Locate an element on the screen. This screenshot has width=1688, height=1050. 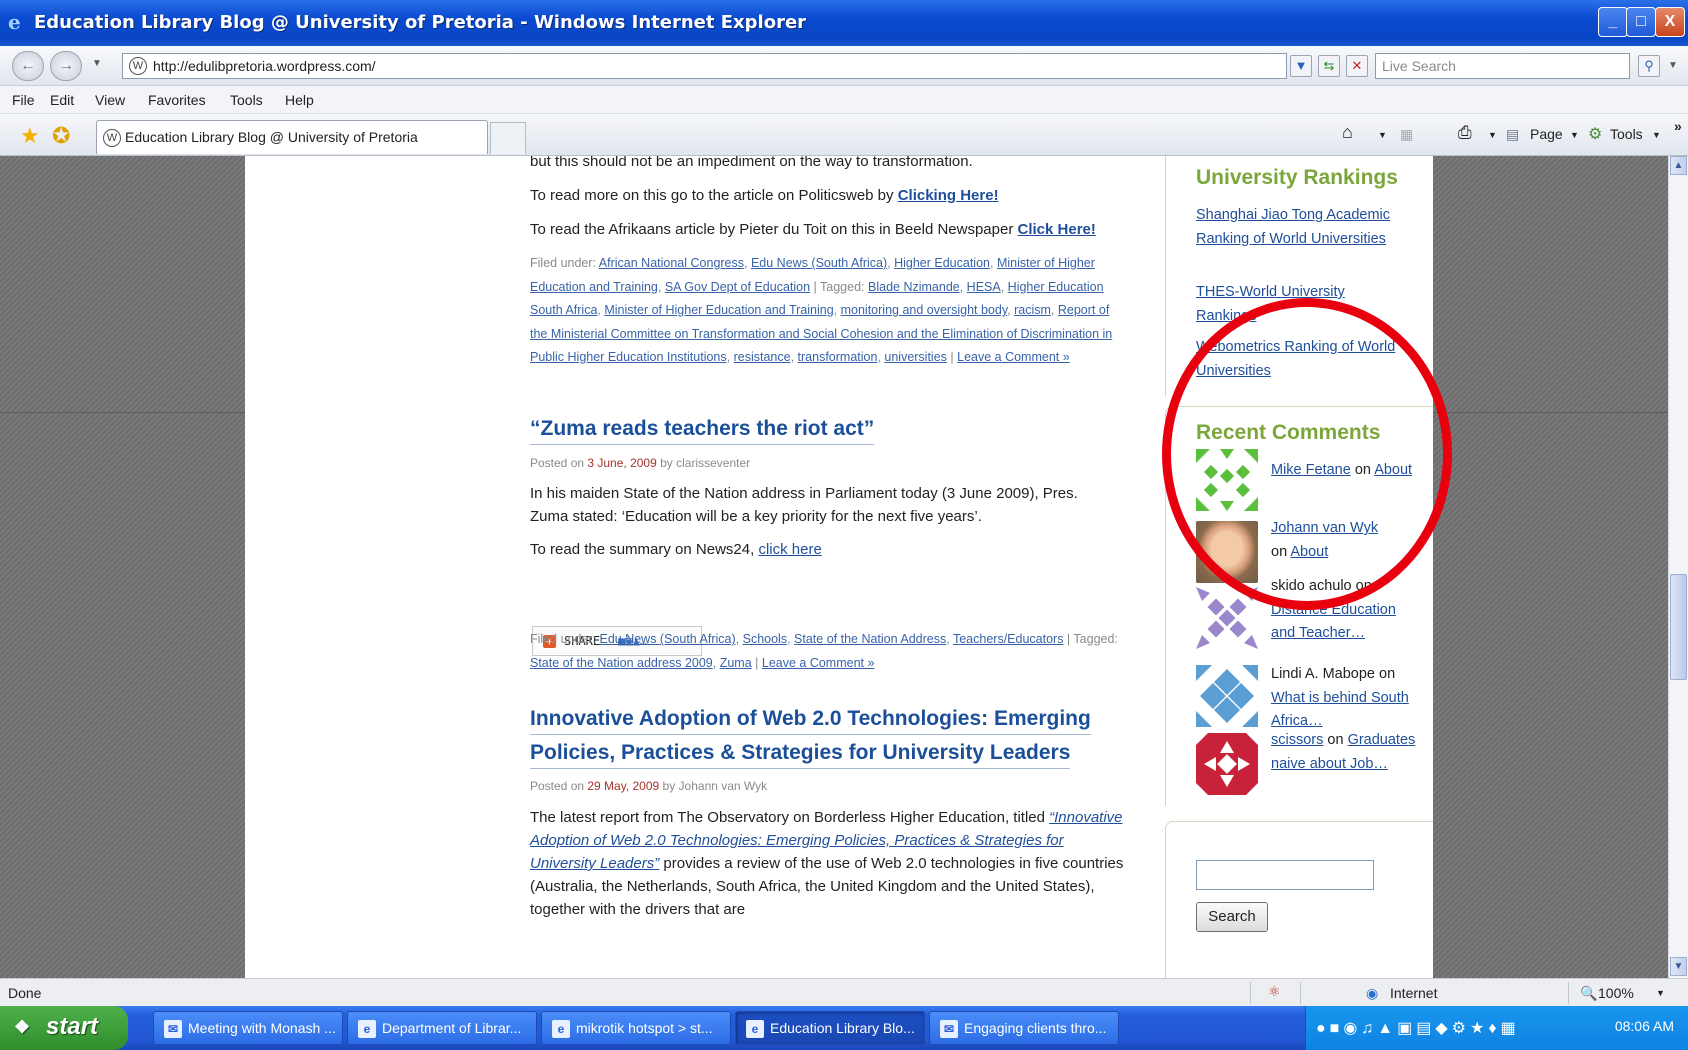
clock: 08:06 AM is located at coordinates (1644, 1026).